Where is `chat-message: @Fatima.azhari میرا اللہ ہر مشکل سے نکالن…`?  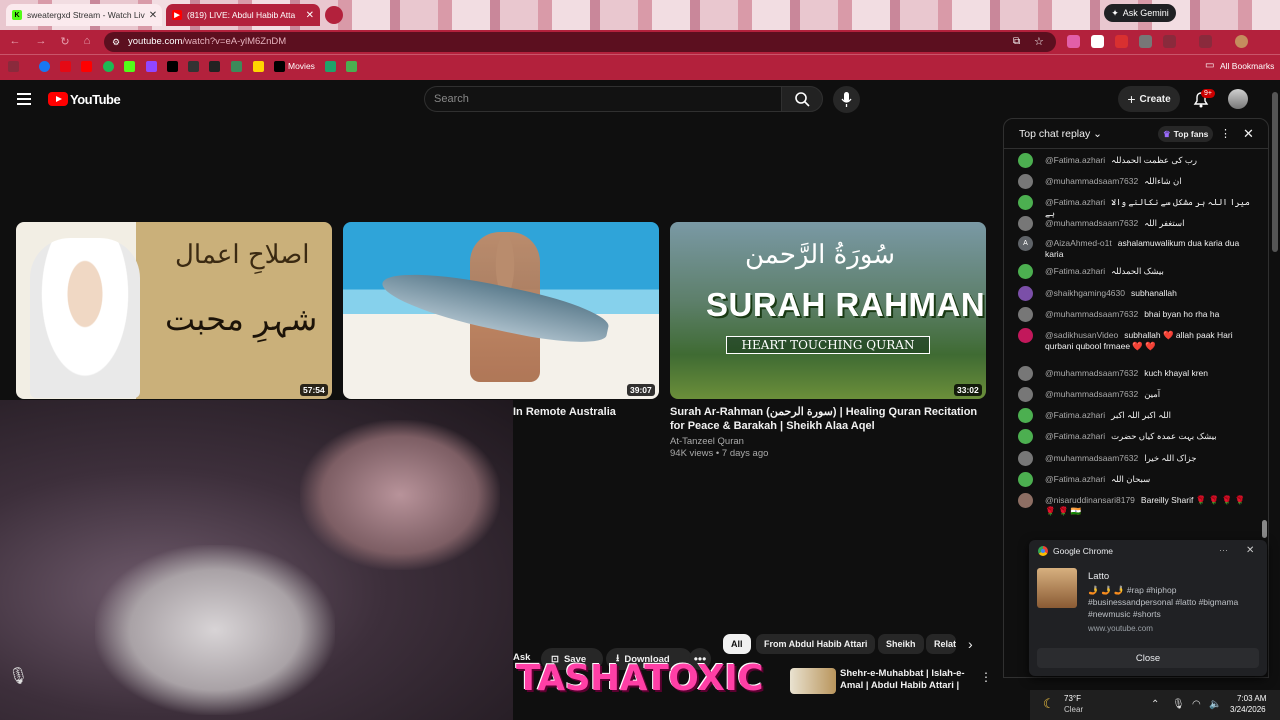 chat-message: @Fatima.azhari میرا اللہ ہر مشکل سے نکالن… is located at coordinates (1136, 207).